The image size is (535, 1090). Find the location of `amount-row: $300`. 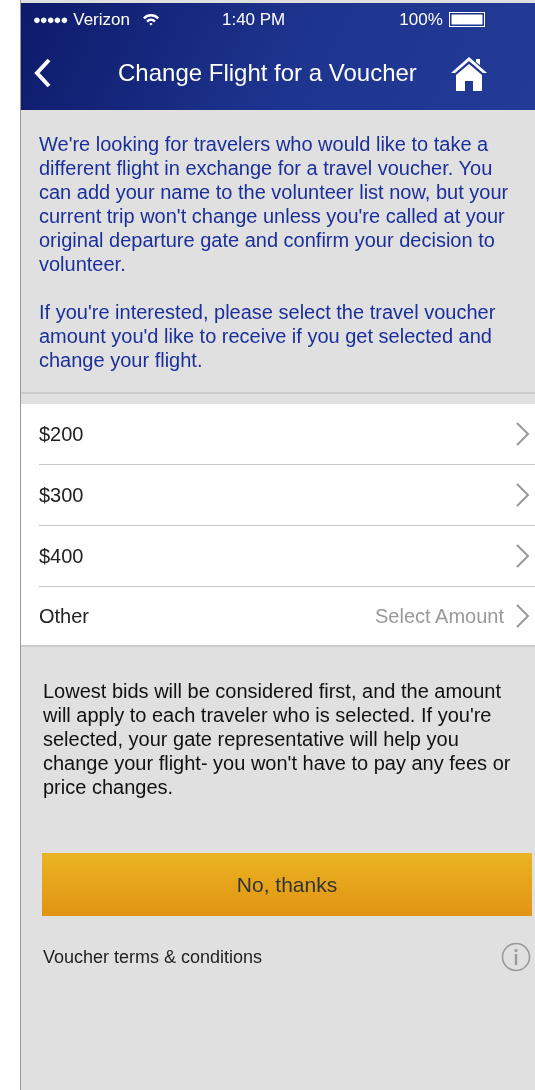

amount-row: $300 is located at coordinates (287, 495).